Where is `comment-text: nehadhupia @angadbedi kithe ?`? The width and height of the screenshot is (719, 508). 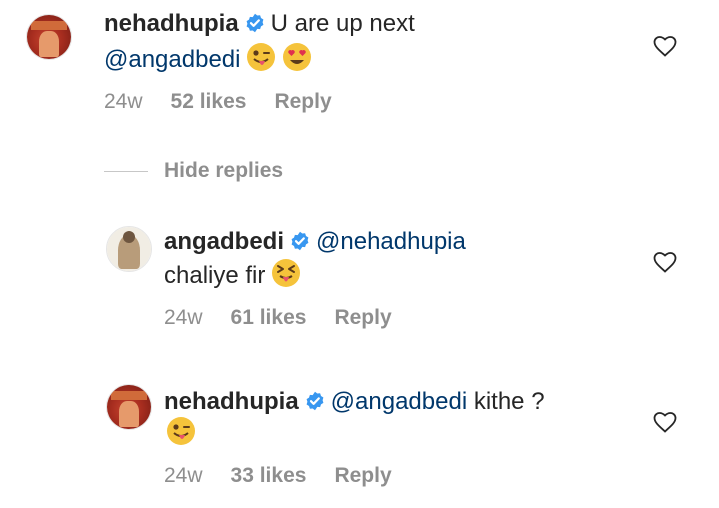 comment-text: nehadhupia @angadbedi kithe ? is located at coordinates (354, 402).